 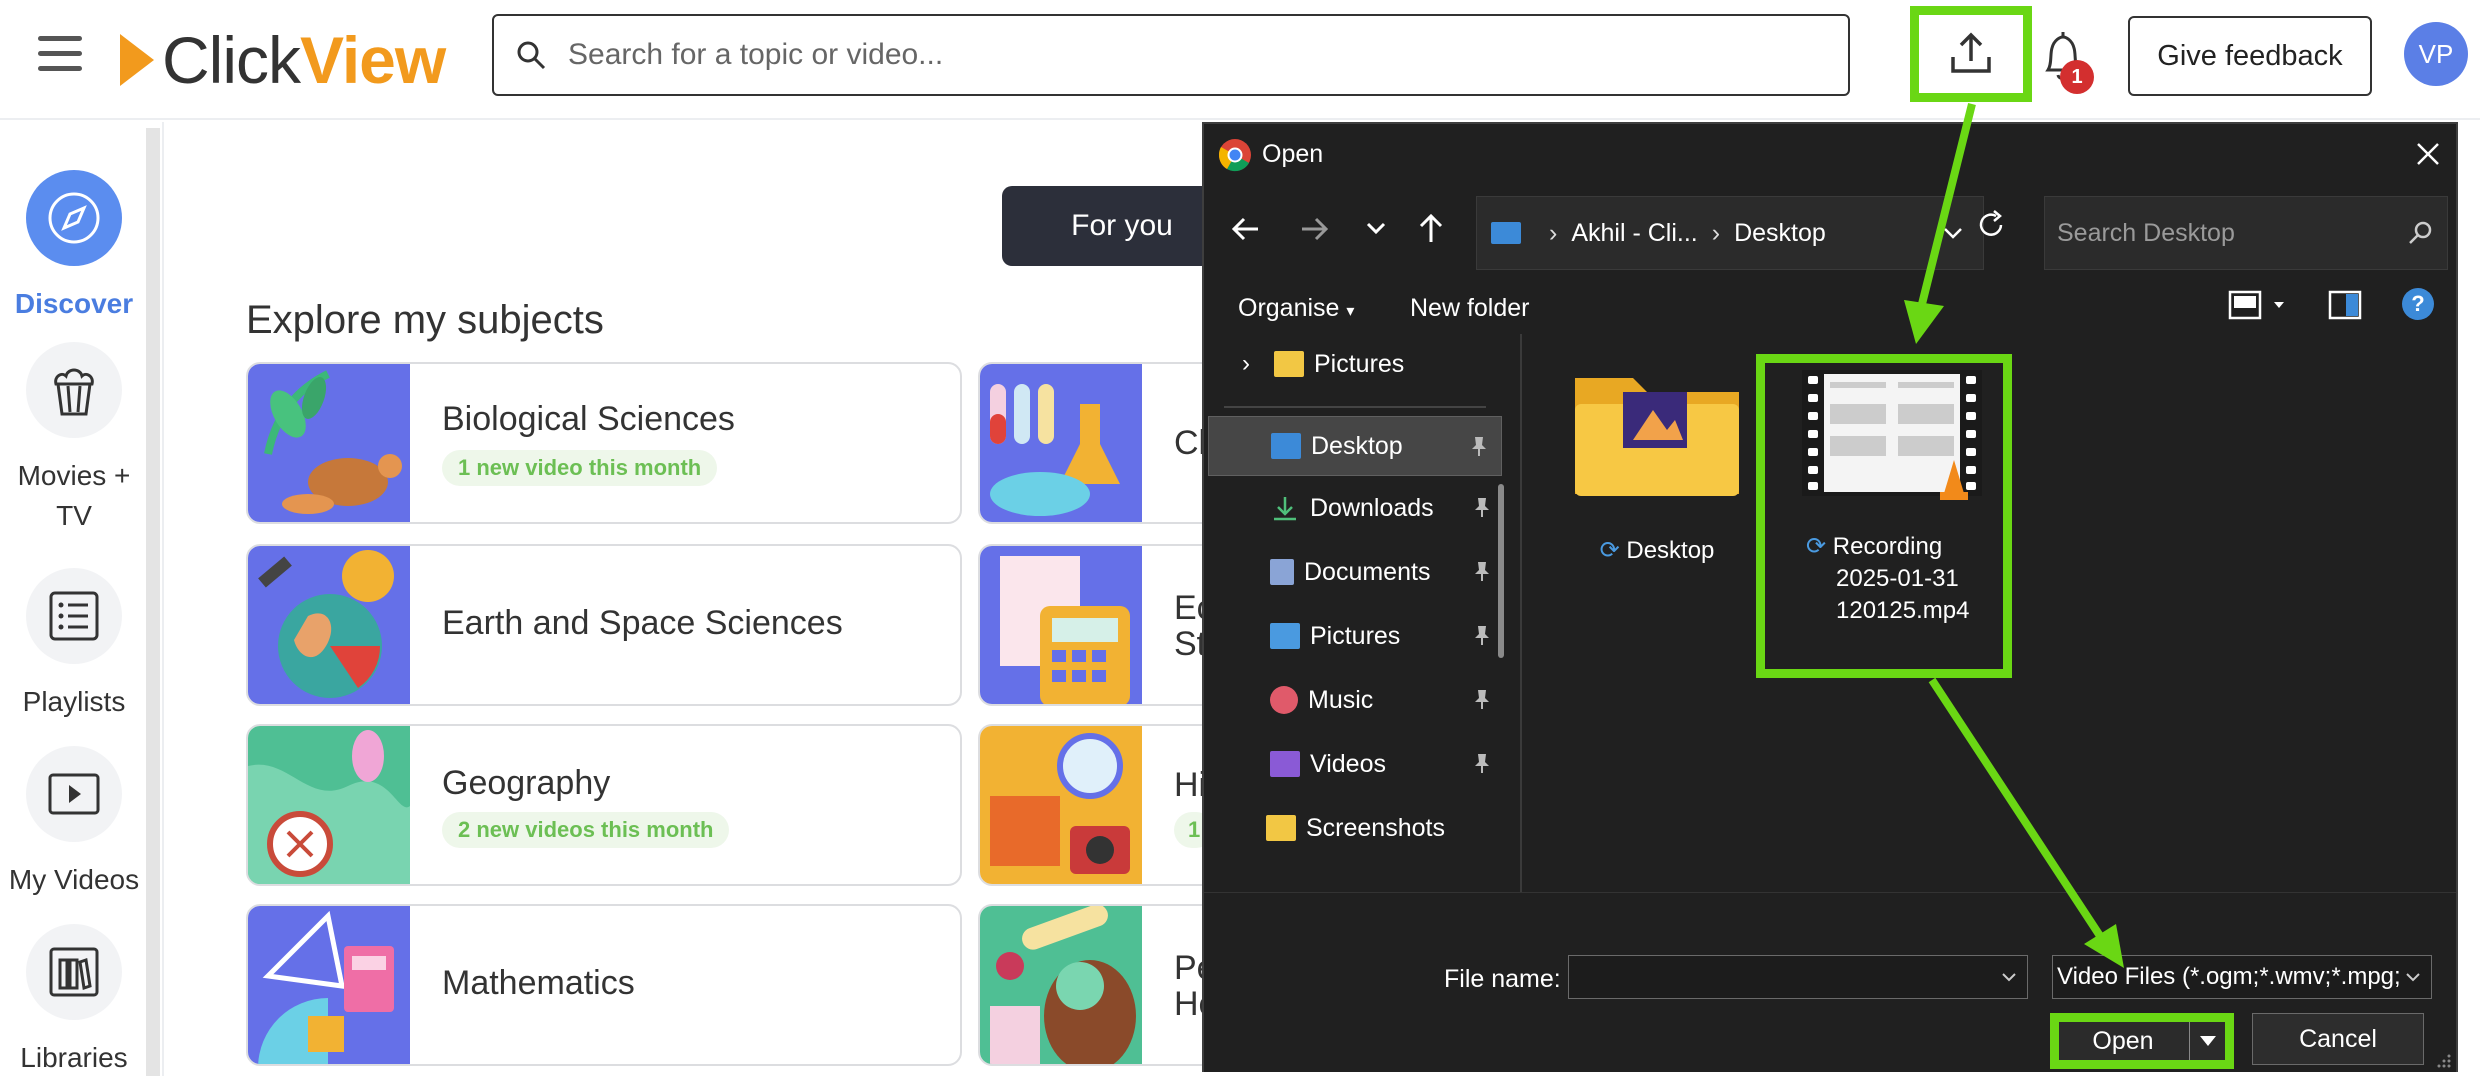 I want to click on playlist-icon, so click(x=74, y=616).